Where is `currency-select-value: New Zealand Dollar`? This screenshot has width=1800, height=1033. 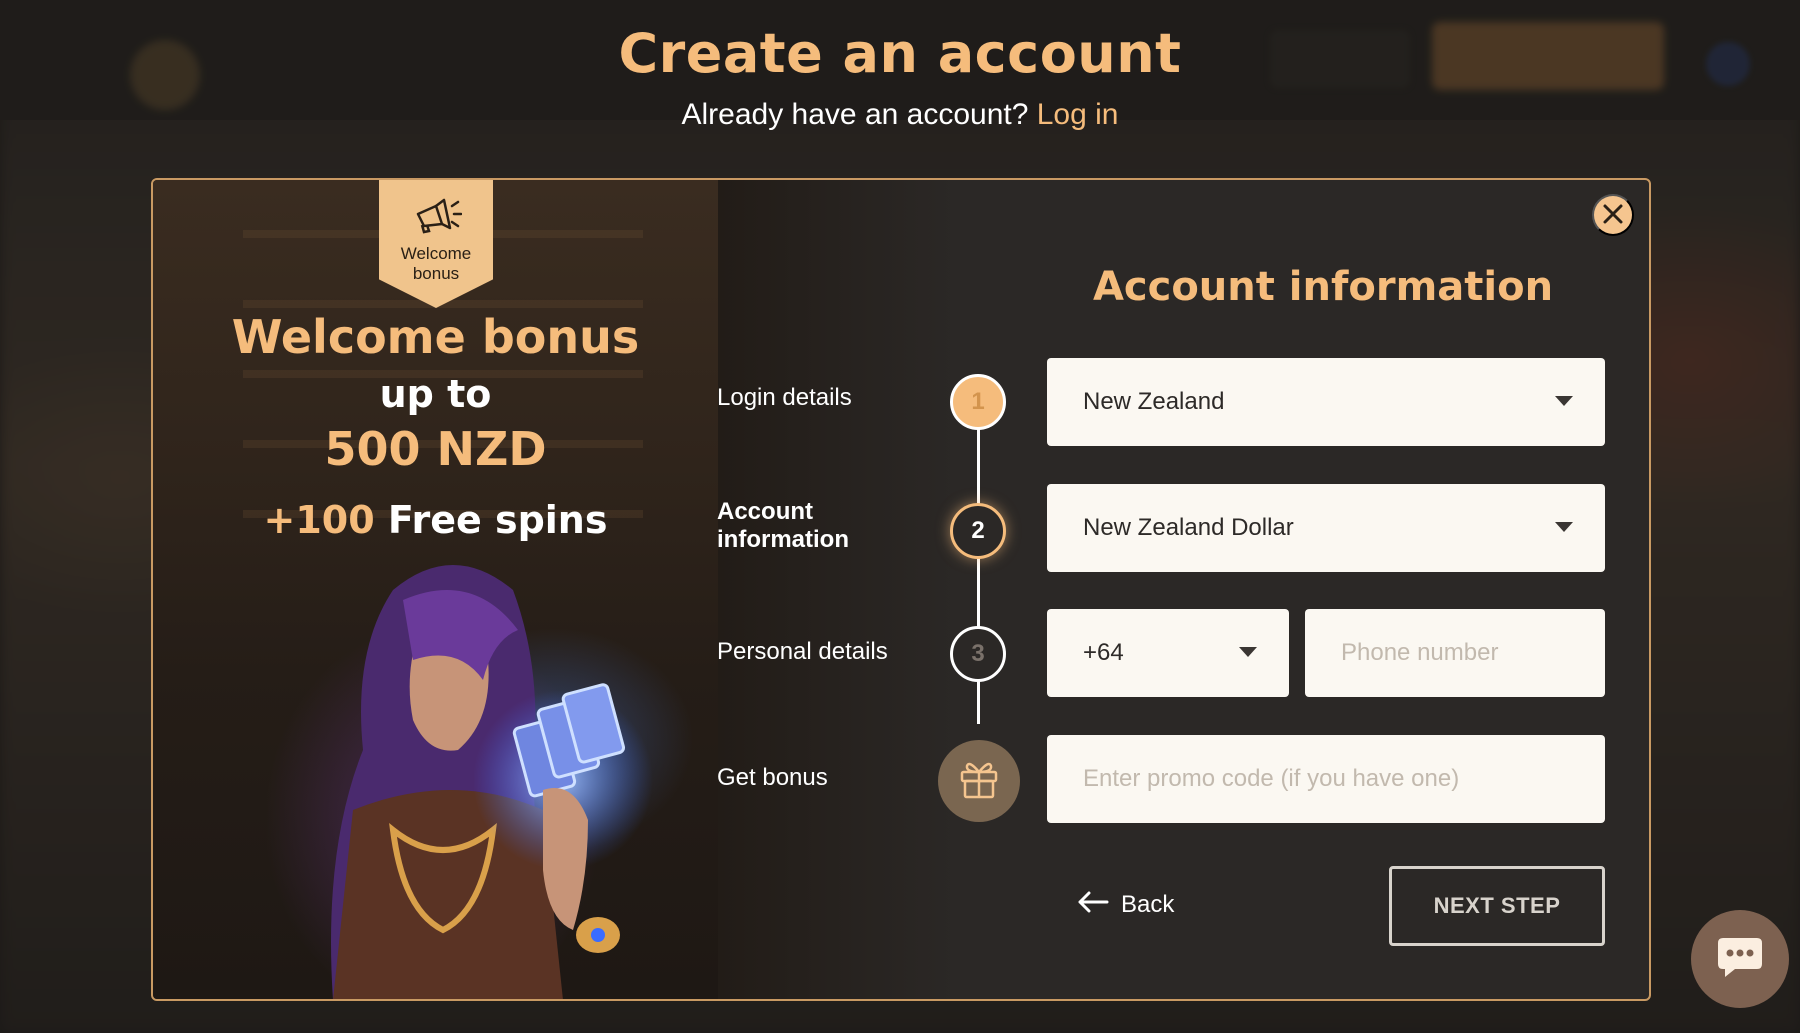
currency-select-value: New Zealand Dollar is located at coordinates (1188, 527).